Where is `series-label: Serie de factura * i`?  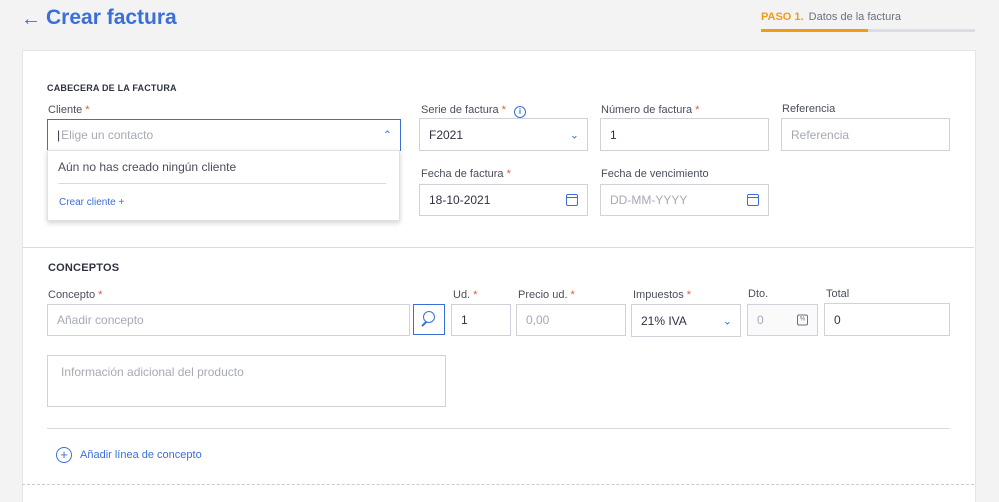
series-label: Serie de factura * i is located at coordinates (473, 111).